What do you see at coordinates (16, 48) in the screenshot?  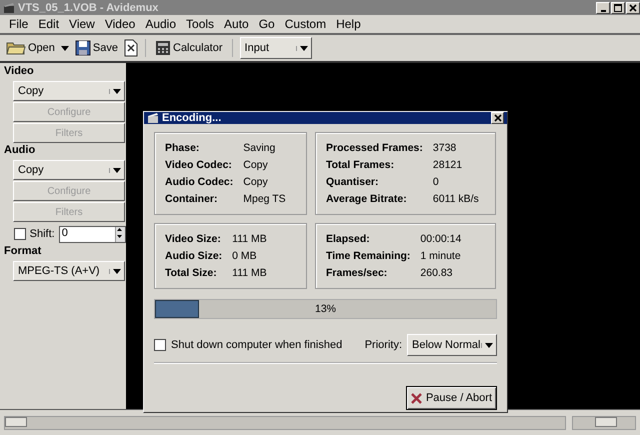 I see `folder-icon` at bounding box center [16, 48].